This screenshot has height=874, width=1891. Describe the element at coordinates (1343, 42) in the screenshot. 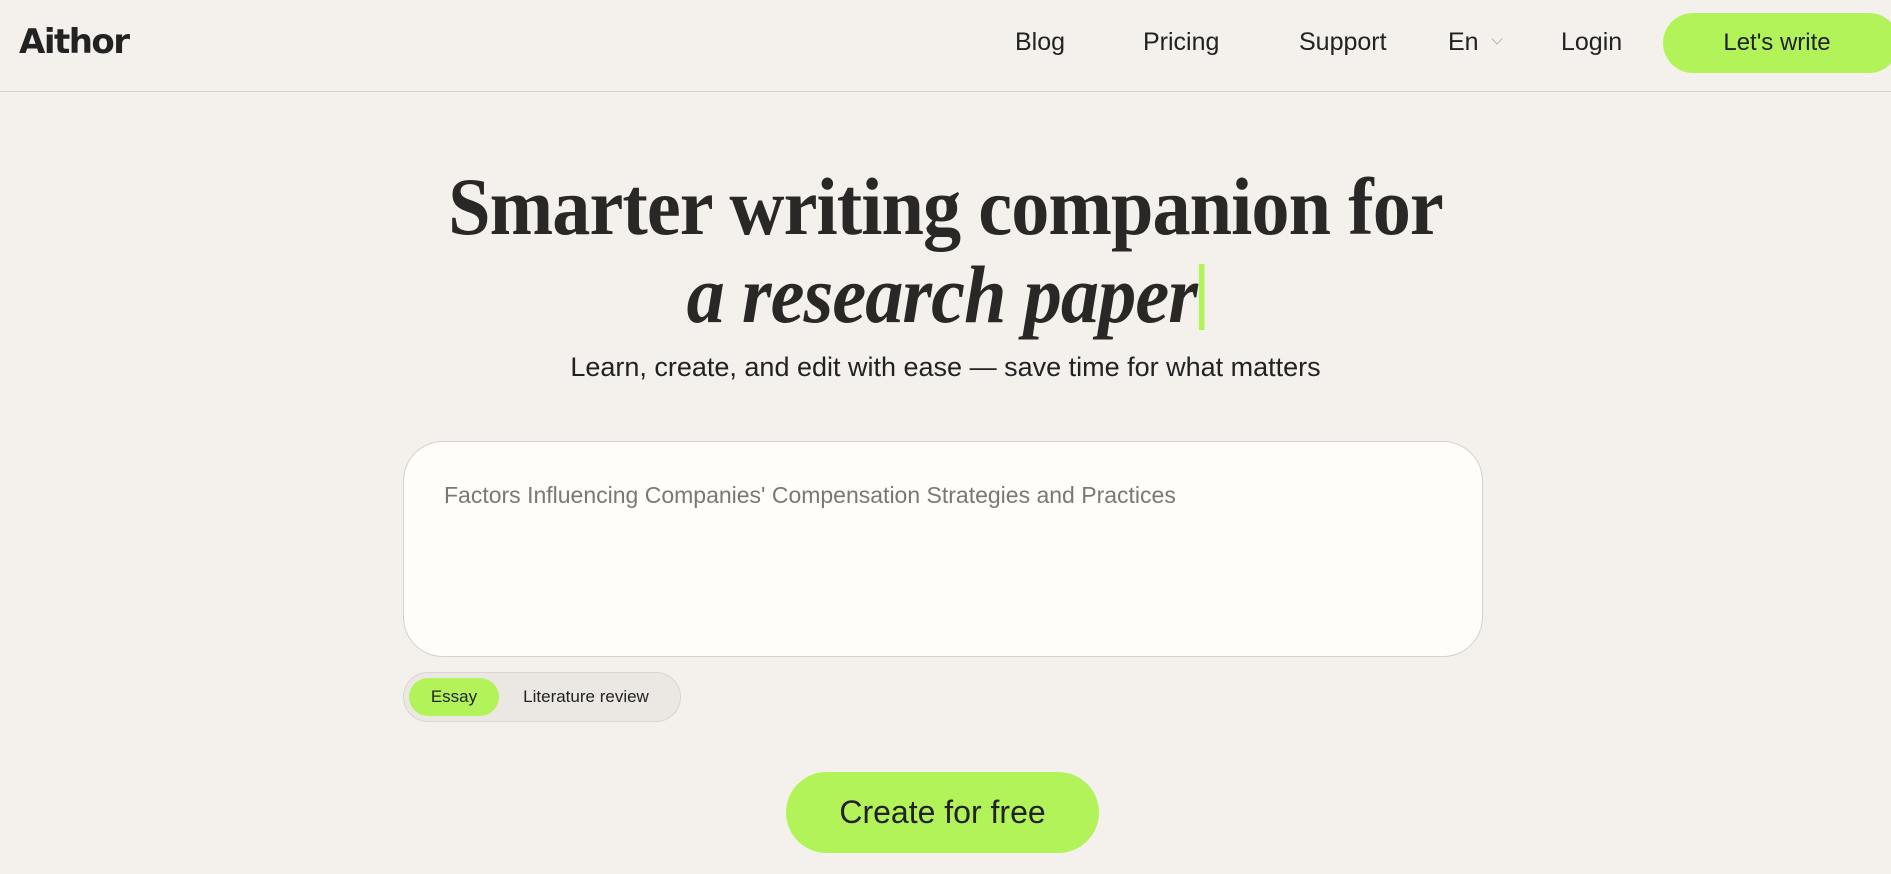

I see `nav-support-link: Support` at that location.